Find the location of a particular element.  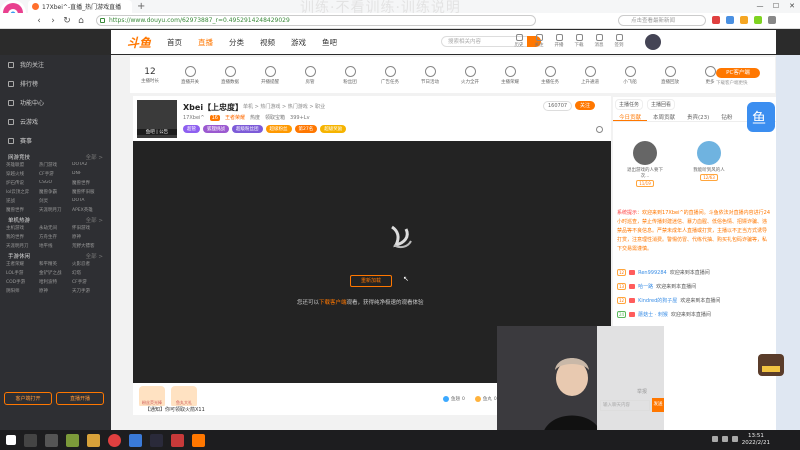

sidebar-category-item: 方舟生存 is located at coordinates (55, 237).